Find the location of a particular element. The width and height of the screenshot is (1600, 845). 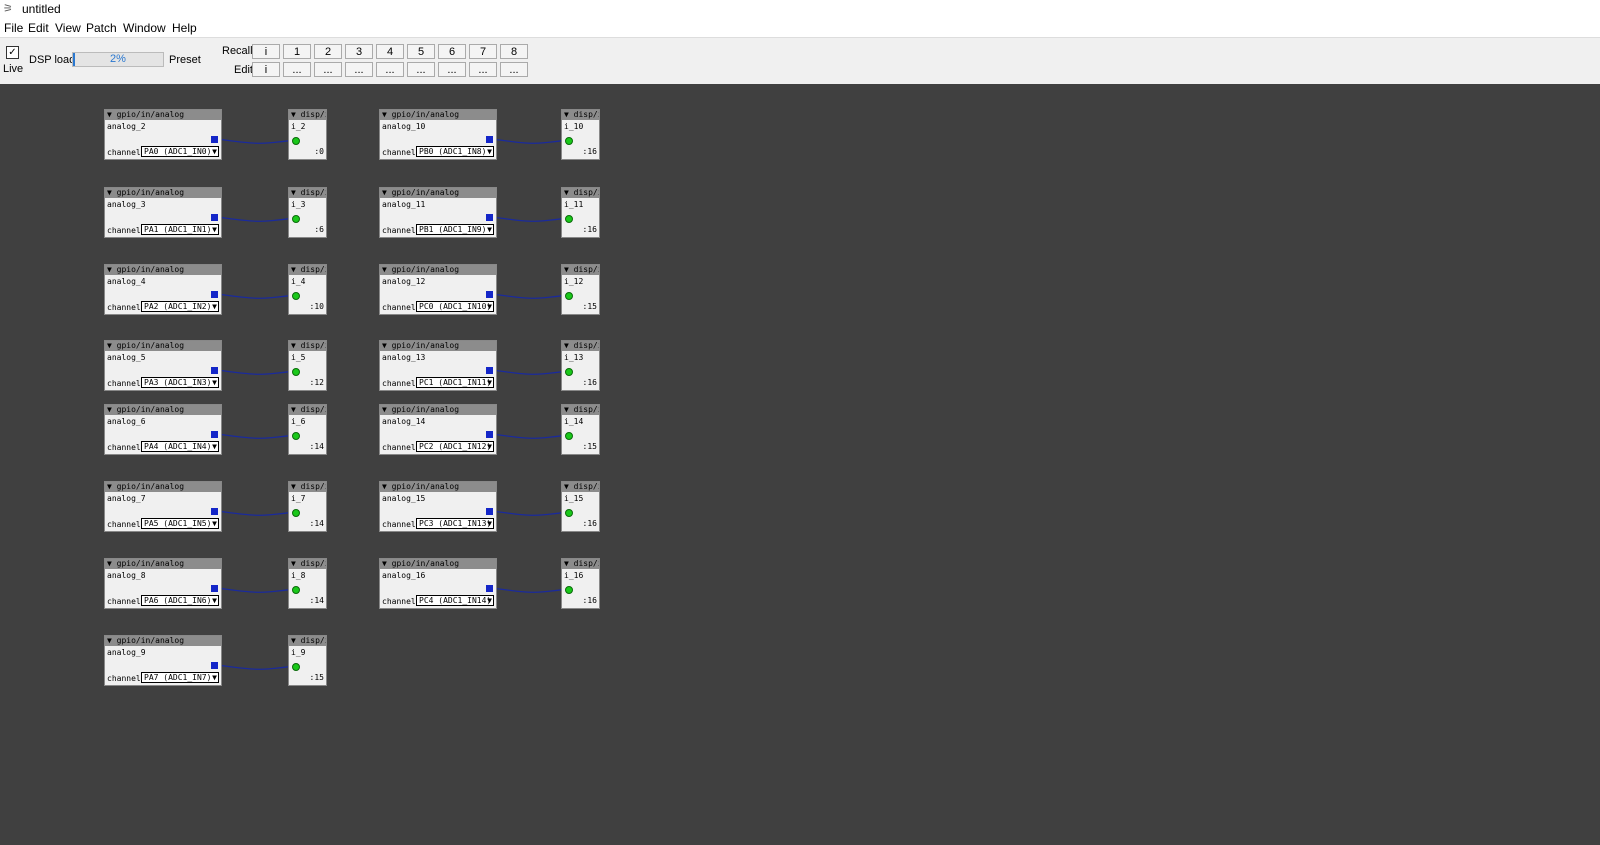

analog-instance-name: analog_2 is located at coordinates (126, 126).